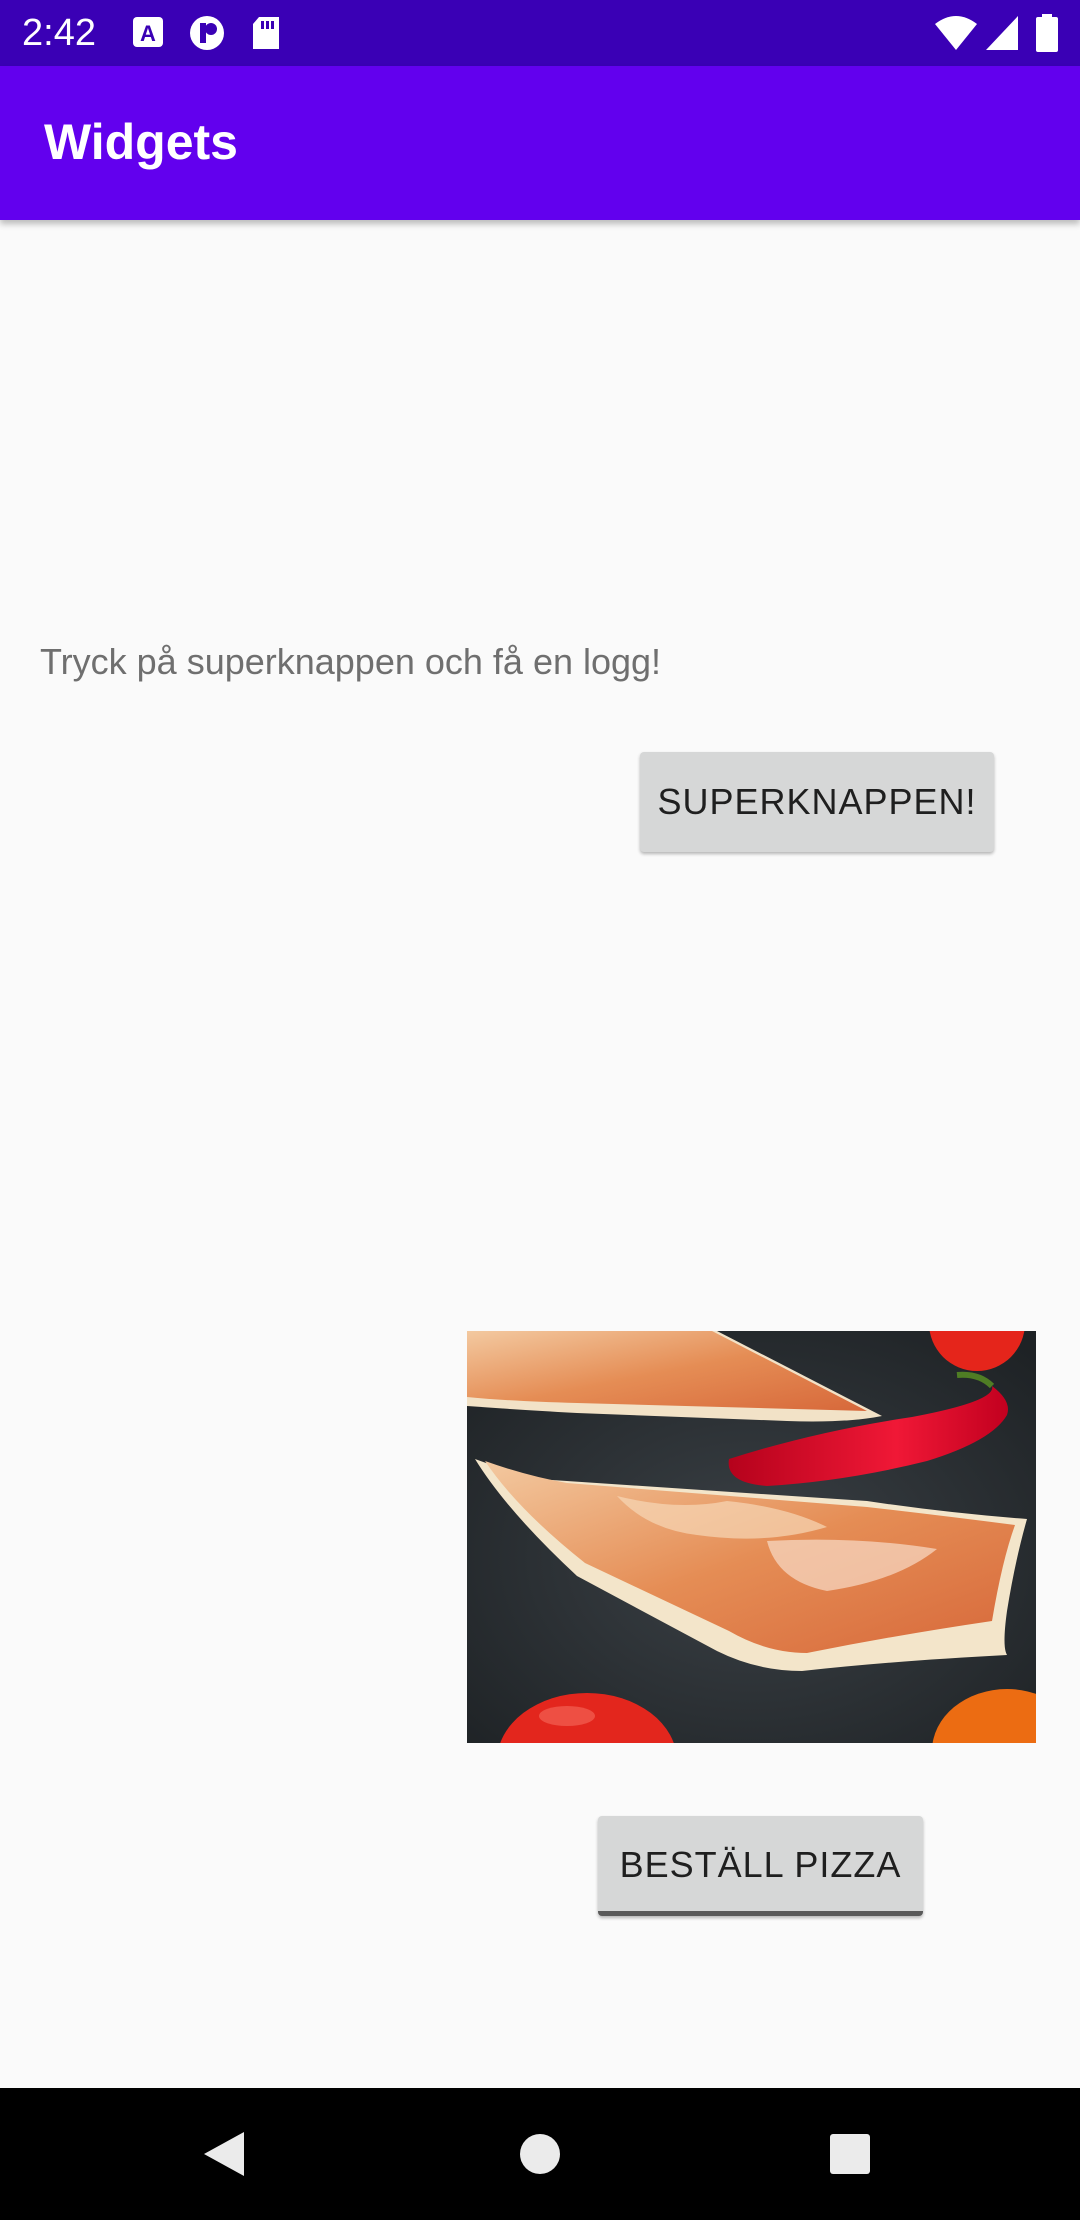 This screenshot has height=2220, width=1080. I want to click on svg-text: A, so click(148, 33).